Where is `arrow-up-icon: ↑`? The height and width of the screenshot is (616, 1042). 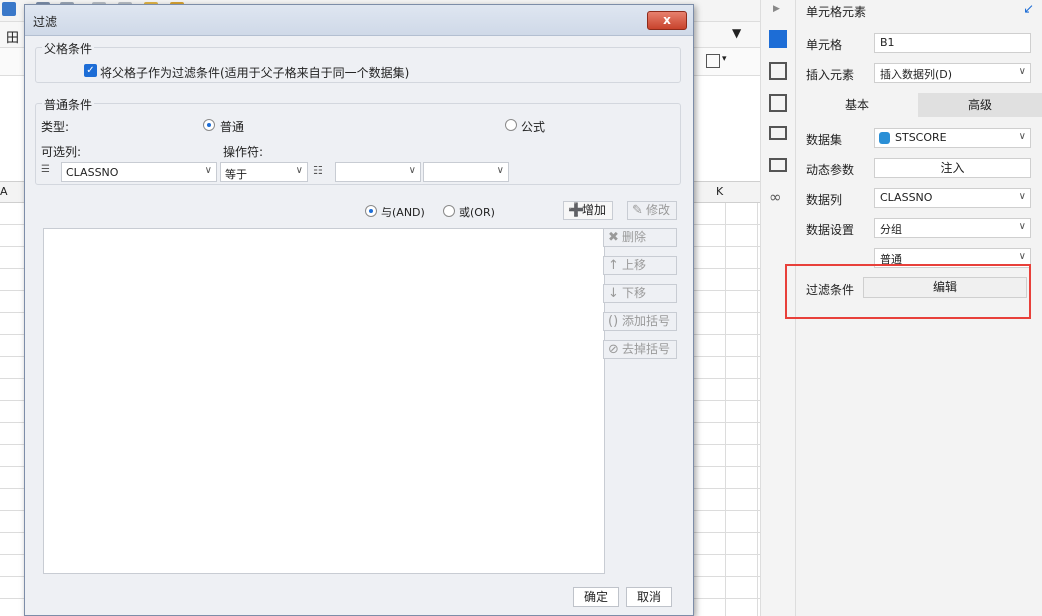 arrow-up-icon: ↑ is located at coordinates (613, 265).